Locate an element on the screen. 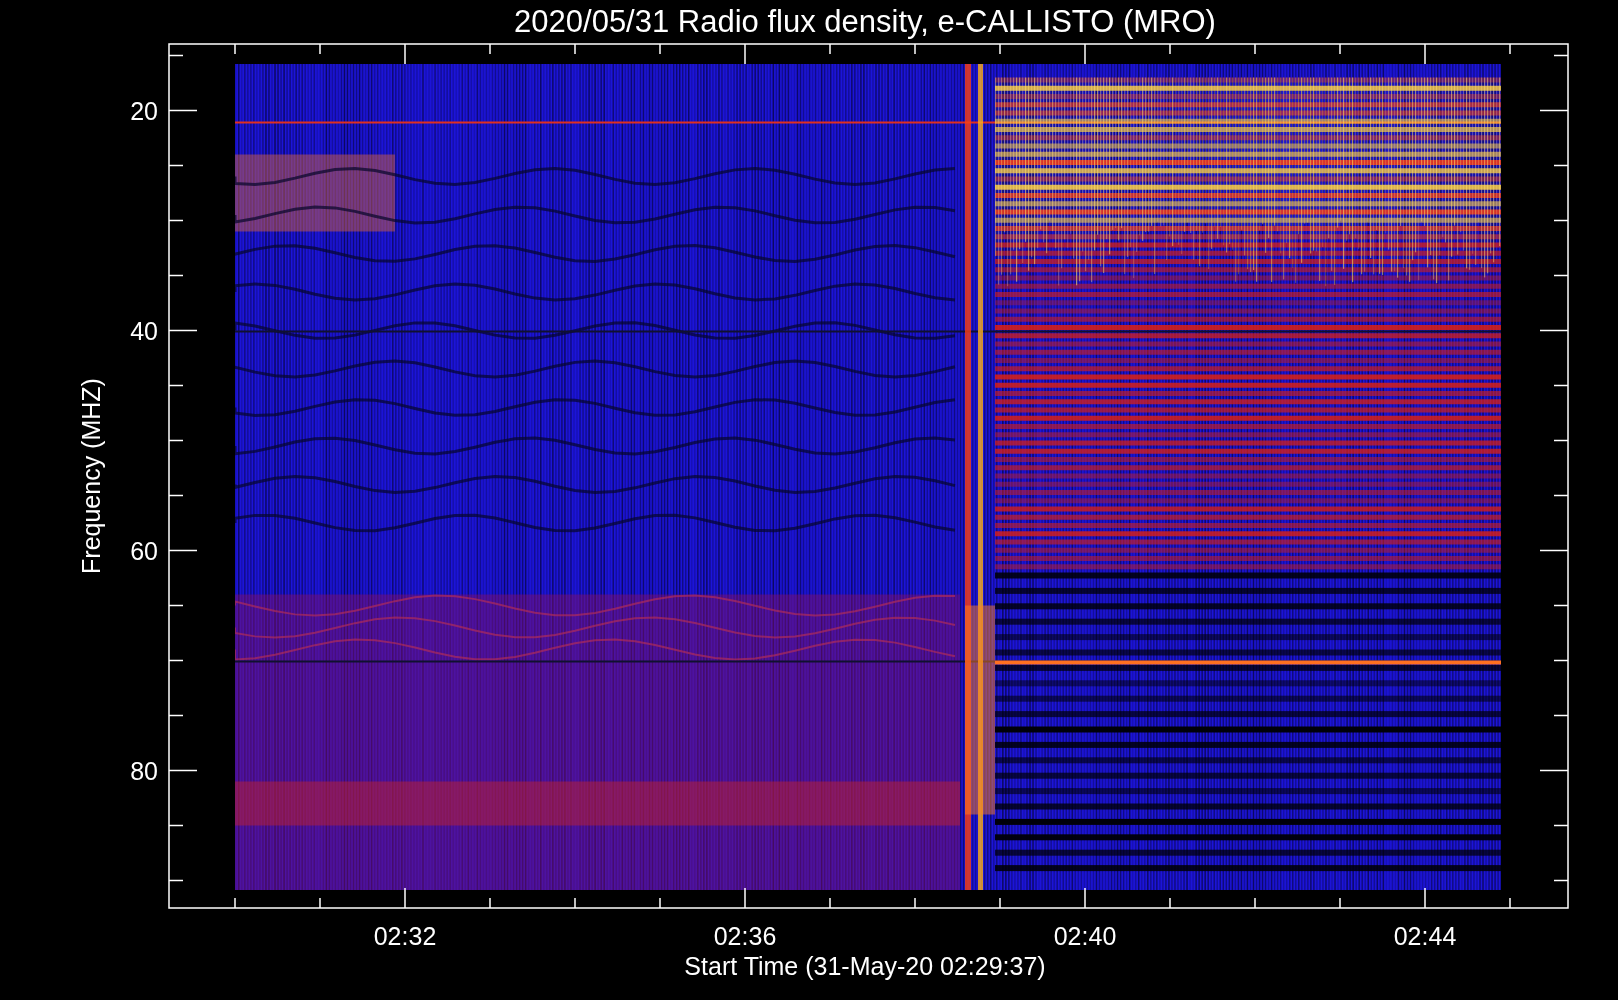 The height and width of the screenshot is (1000, 1618). x-tick-label: 02:40 is located at coordinates (1085, 936).